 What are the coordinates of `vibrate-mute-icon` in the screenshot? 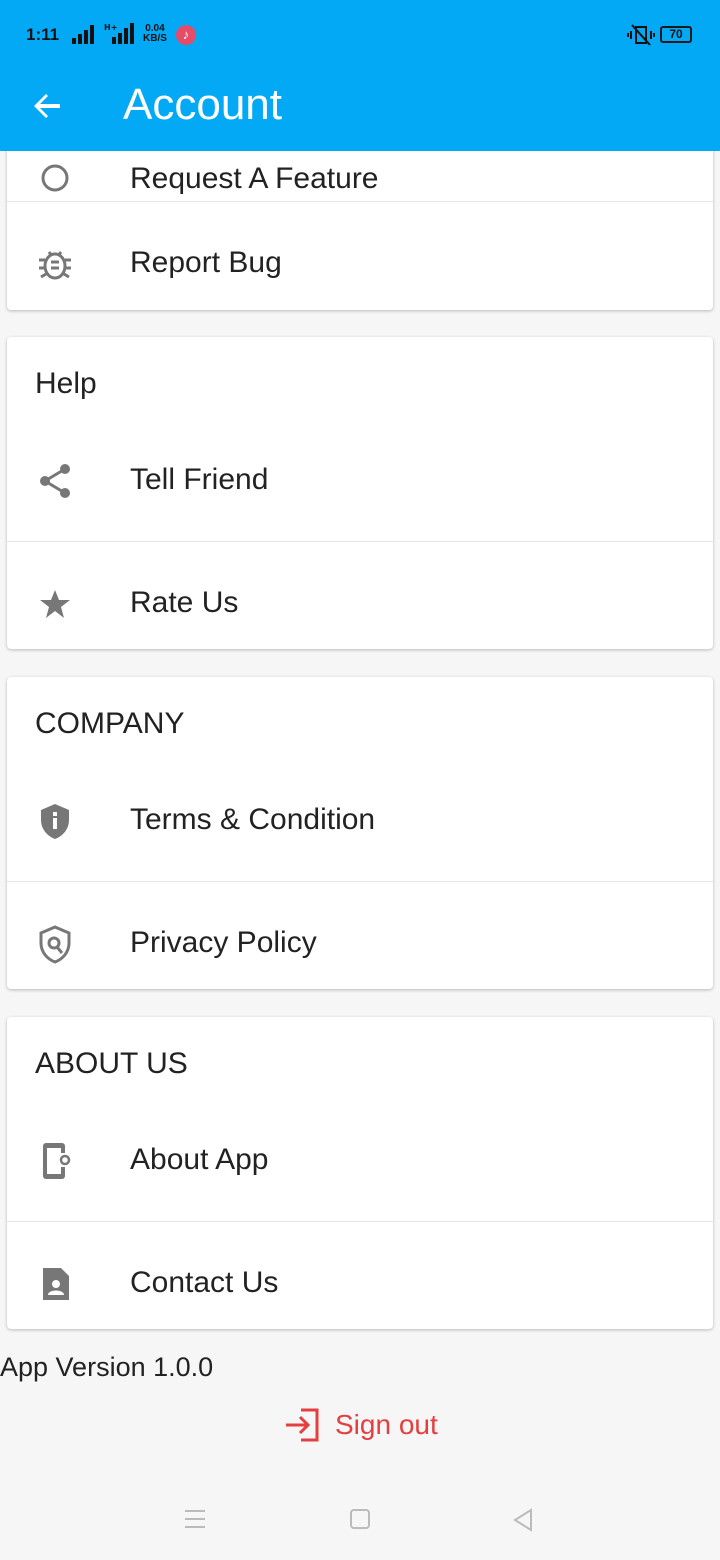 It's located at (641, 35).